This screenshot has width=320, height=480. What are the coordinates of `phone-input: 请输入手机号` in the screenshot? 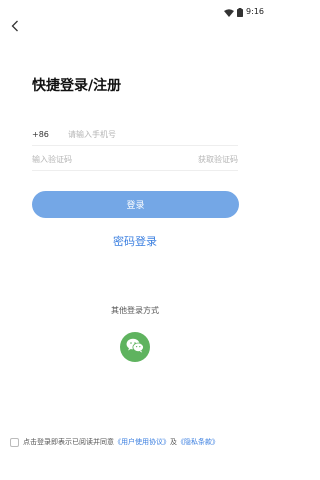 It's located at (92, 134).